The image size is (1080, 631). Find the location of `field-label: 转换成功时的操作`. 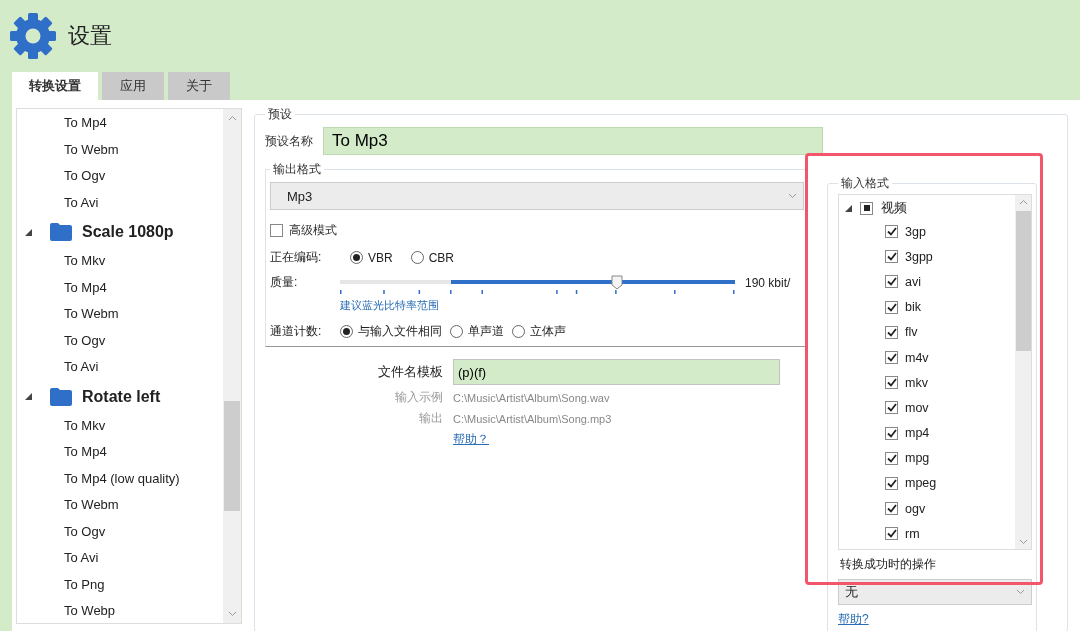

field-label: 转换成功时的操作 is located at coordinates (888, 564).